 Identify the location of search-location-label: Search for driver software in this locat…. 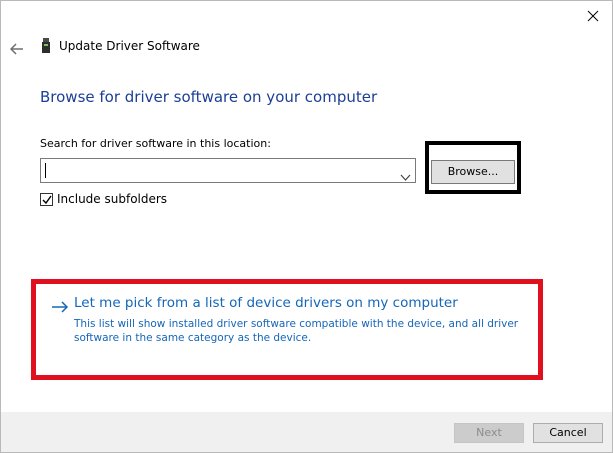
(155, 143).